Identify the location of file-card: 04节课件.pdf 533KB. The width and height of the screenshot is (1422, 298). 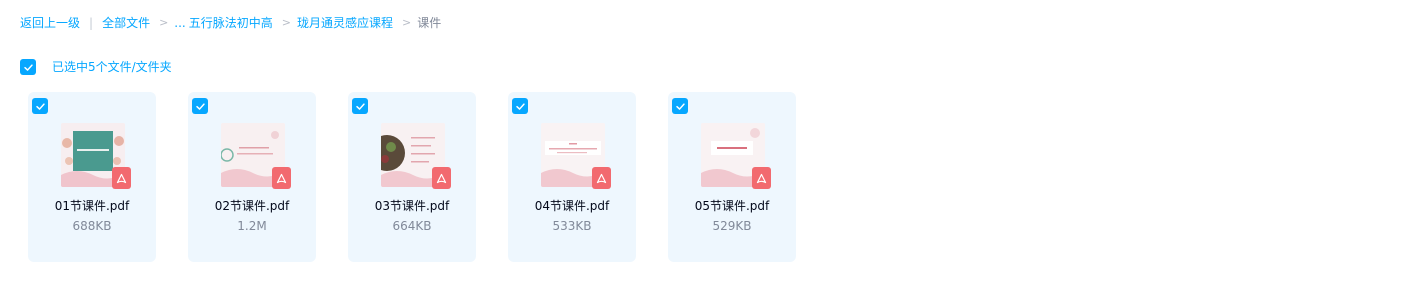
(572, 177).